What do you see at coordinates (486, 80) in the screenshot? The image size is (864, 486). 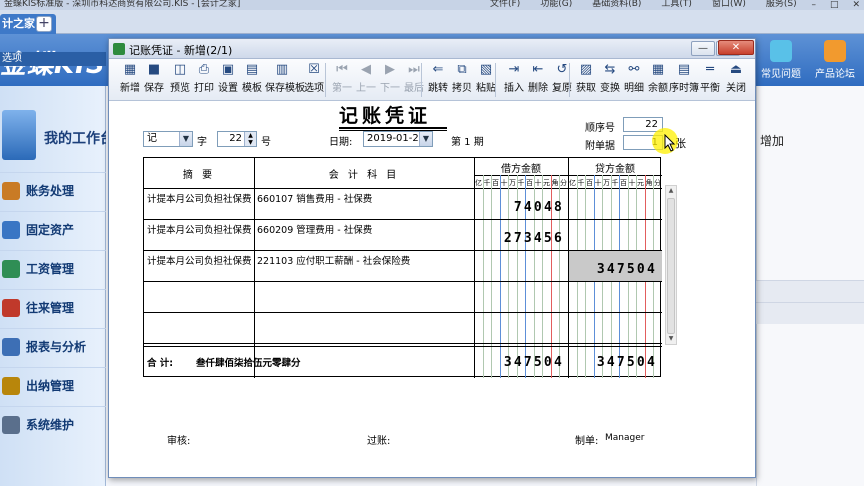 I see `paste-button: ▧ 粘贴` at bounding box center [486, 80].